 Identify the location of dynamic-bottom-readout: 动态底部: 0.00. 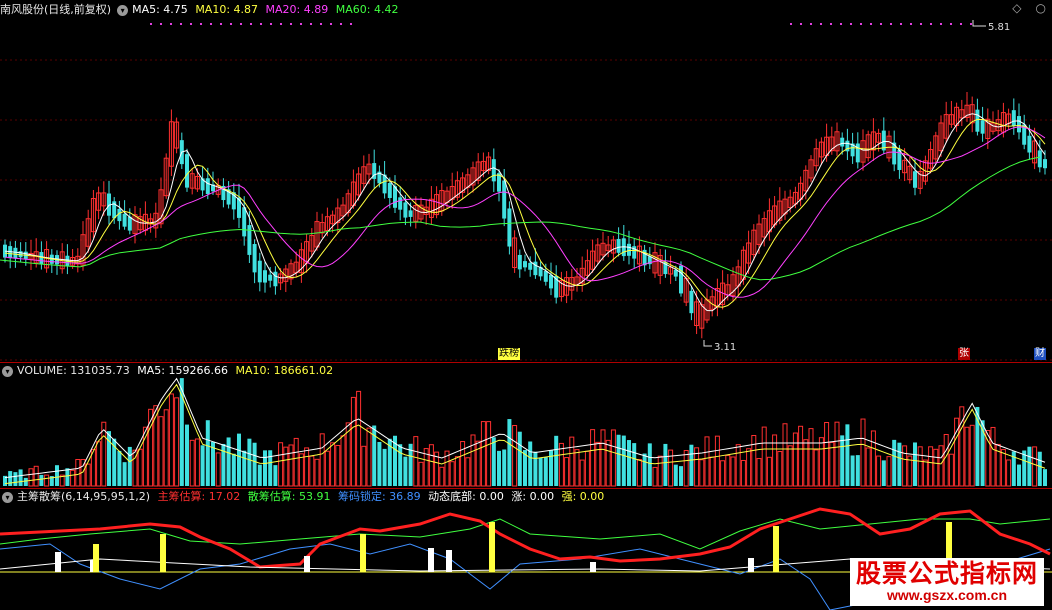
(466, 496).